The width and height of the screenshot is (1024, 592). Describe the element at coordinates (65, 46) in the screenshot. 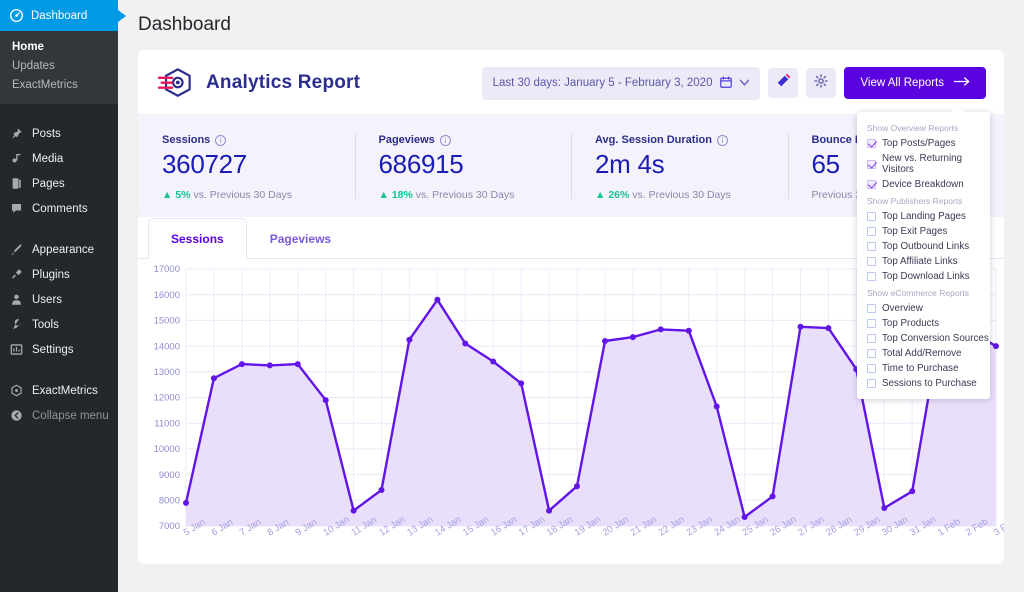

I see `sidebar-subitem-home: Home` at that location.